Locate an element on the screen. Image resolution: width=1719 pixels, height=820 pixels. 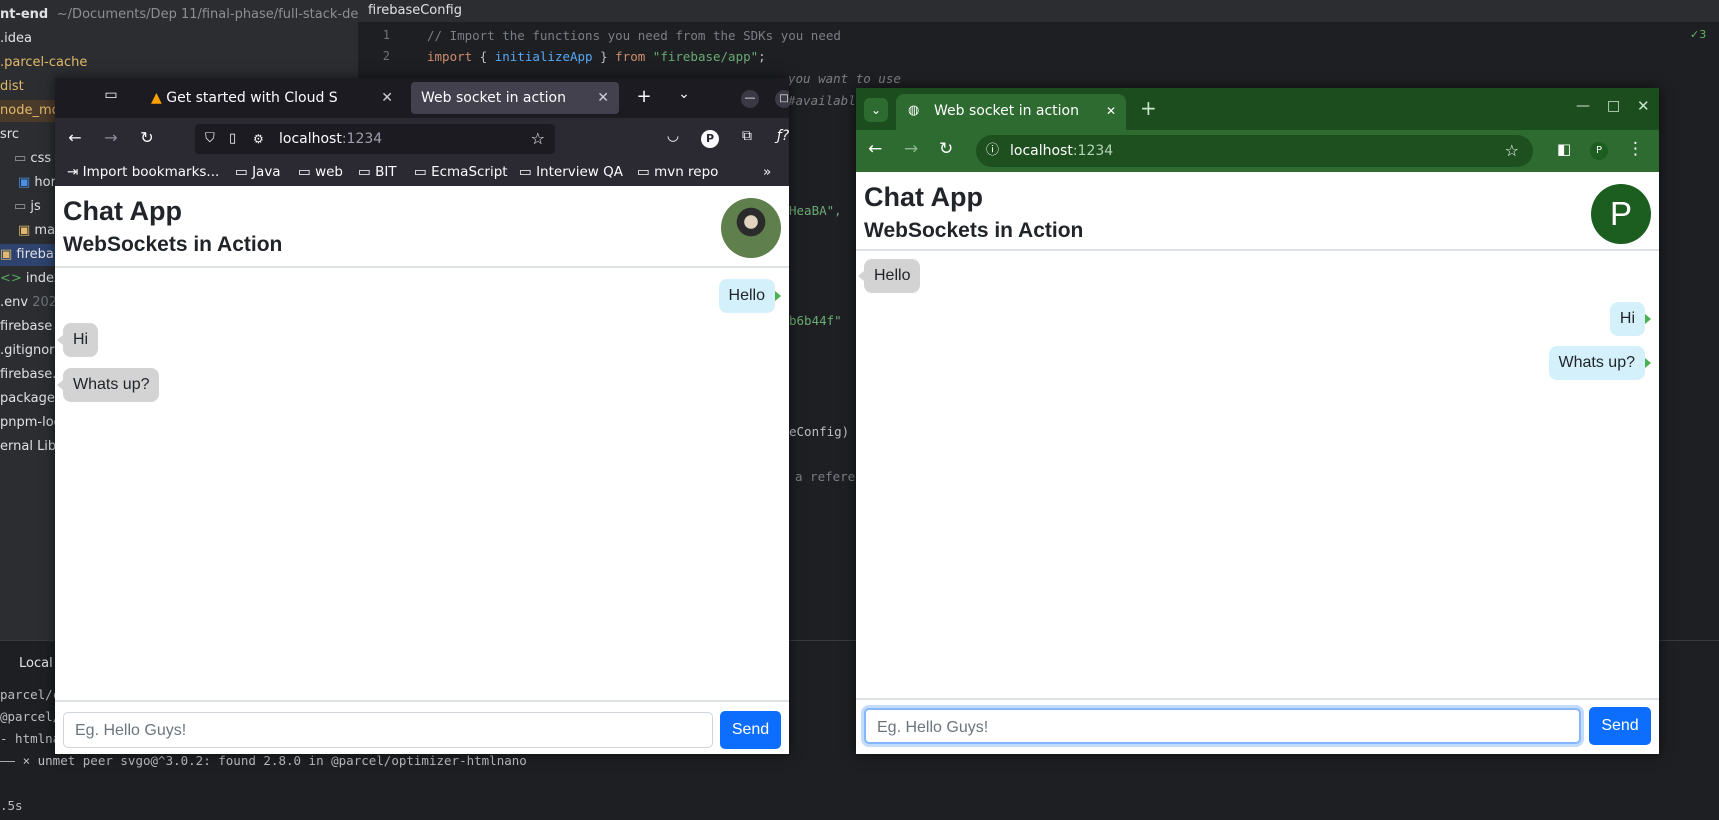
permissions-icon: ⚙ is located at coordinates (258, 139).